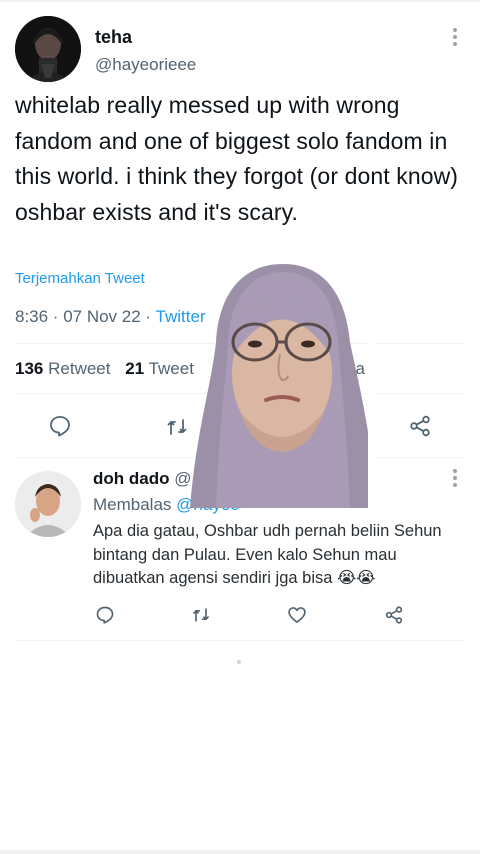 The height and width of the screenshot is (854, 480). I want to click on reply-display-name: doh dado, so click(131, 478).